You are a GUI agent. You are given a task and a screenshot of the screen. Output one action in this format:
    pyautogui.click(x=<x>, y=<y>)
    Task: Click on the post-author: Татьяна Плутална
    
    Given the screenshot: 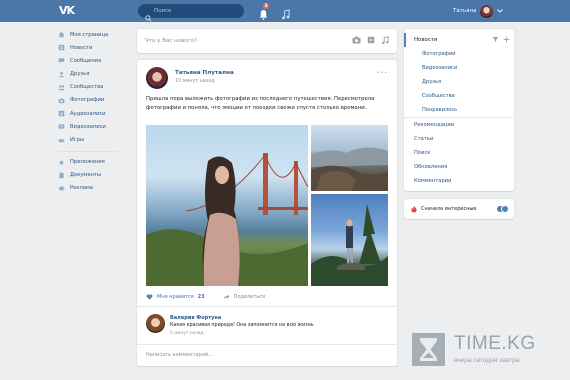 What is the action you would take?
    pyautogui.click(x=204, y=73)
    